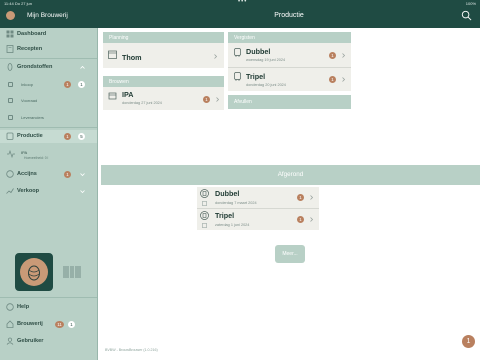 The height and width of the screenshot is (360, 480). What do you see at coordinates (10, 117) in the screenshot?
I see `truck-icon` at bounding box center [10, 117].